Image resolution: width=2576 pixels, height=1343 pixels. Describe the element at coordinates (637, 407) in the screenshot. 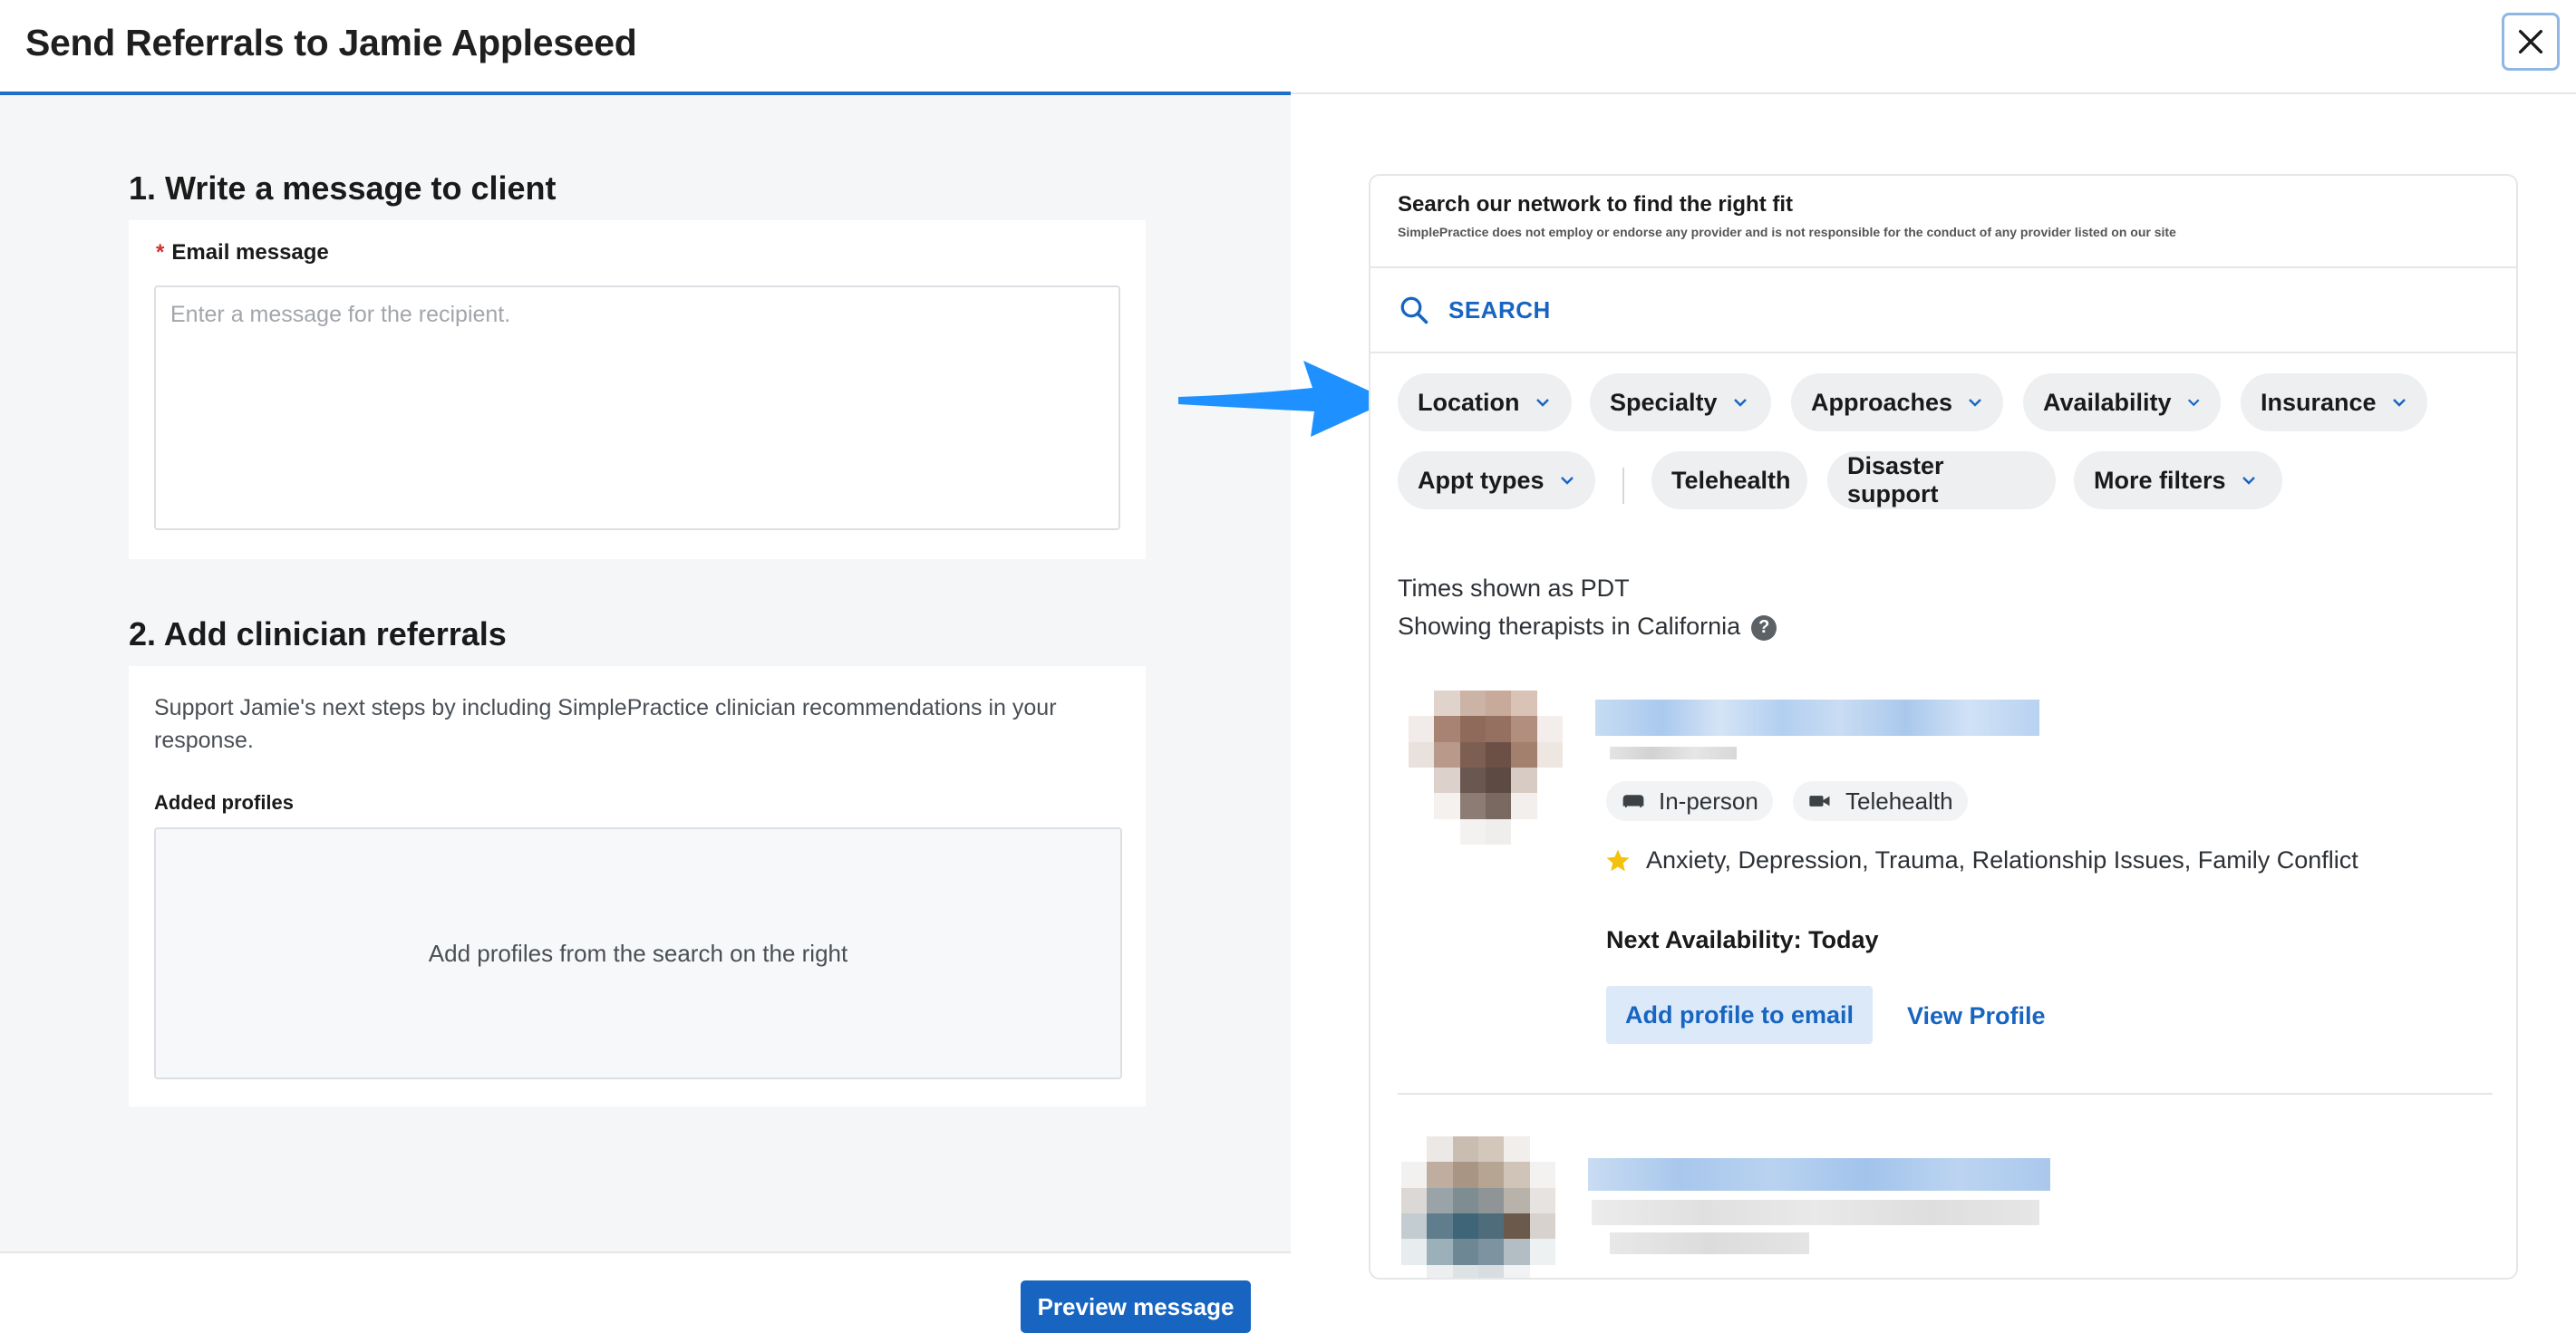

I see `email-message-input: Enter a message for the recipient.` at that location.